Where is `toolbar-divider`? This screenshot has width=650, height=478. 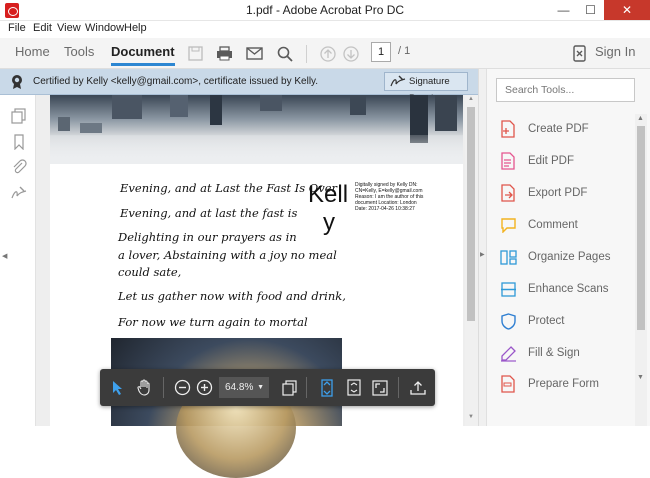 toolbar-divider is located at coordinates (306, 54).